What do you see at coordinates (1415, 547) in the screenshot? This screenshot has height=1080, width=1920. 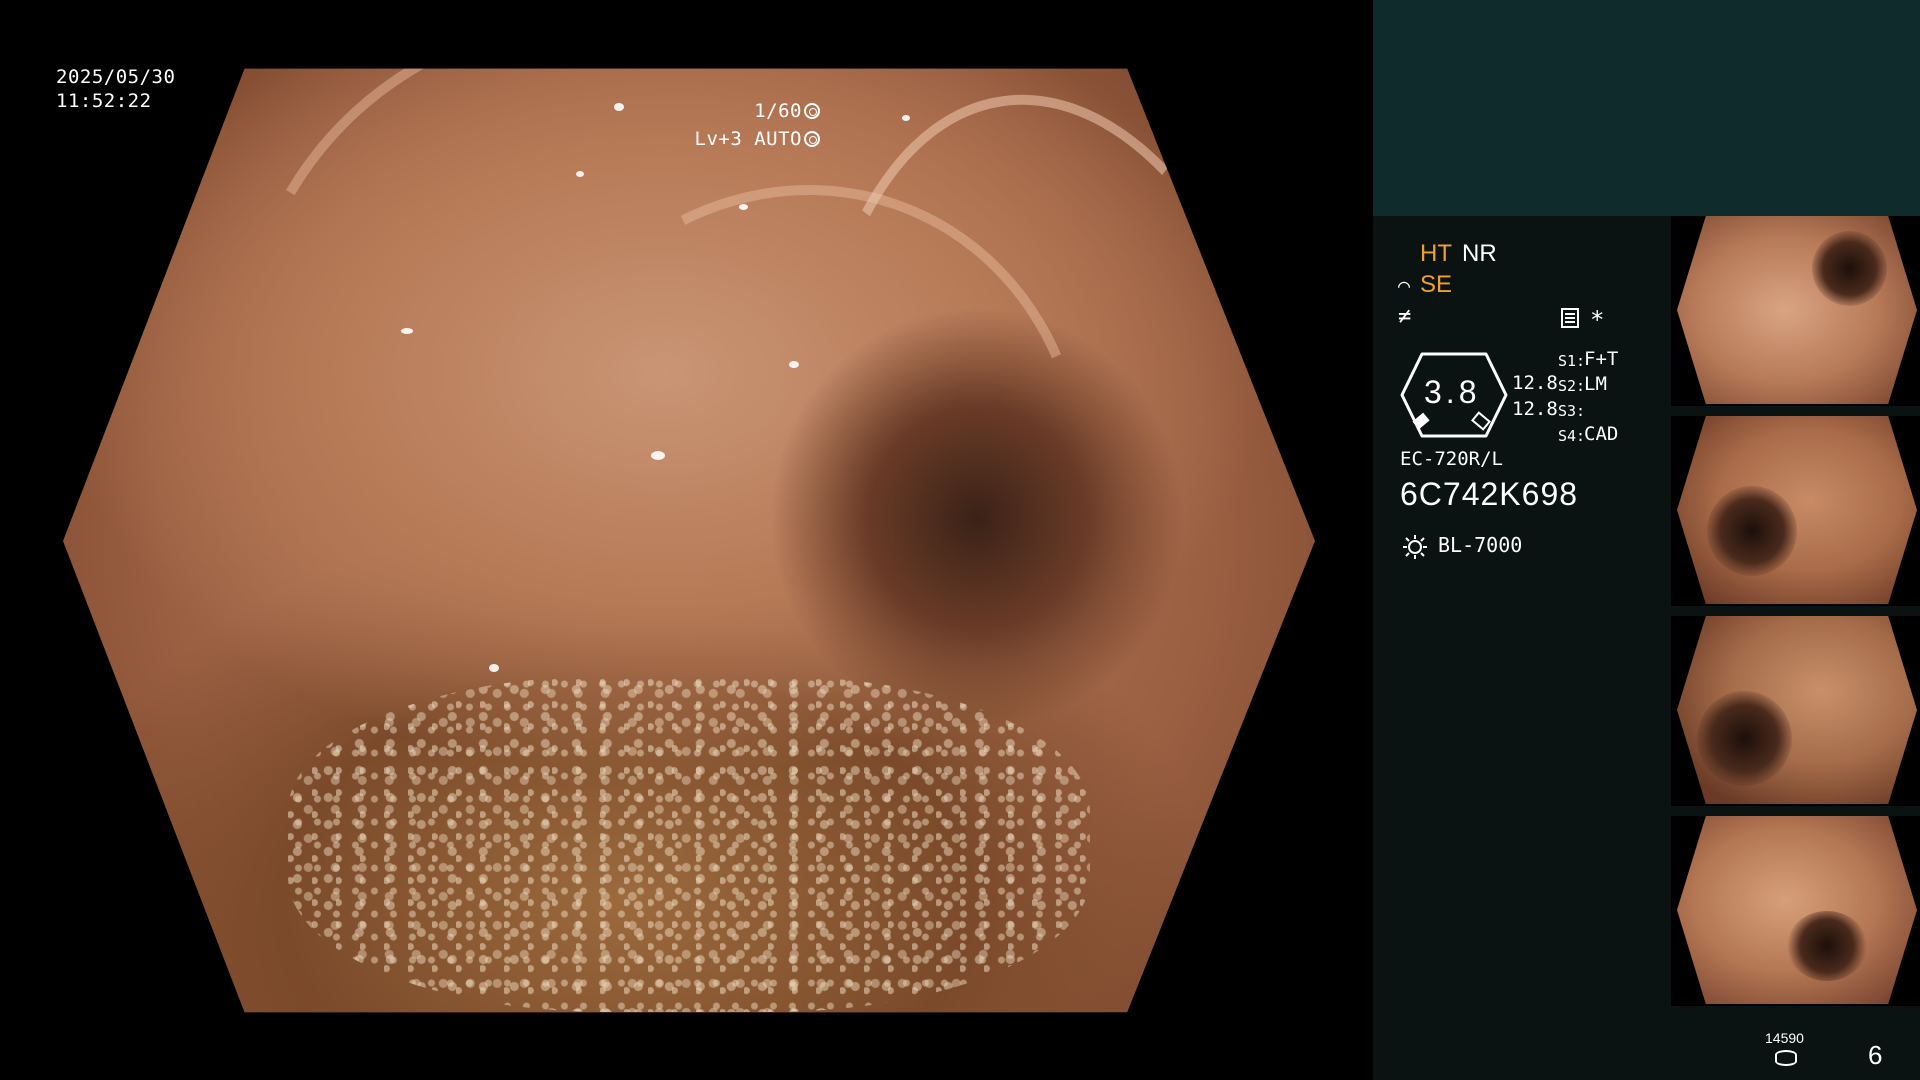 I see `sun-icon` at bounding box center [1415, 547].